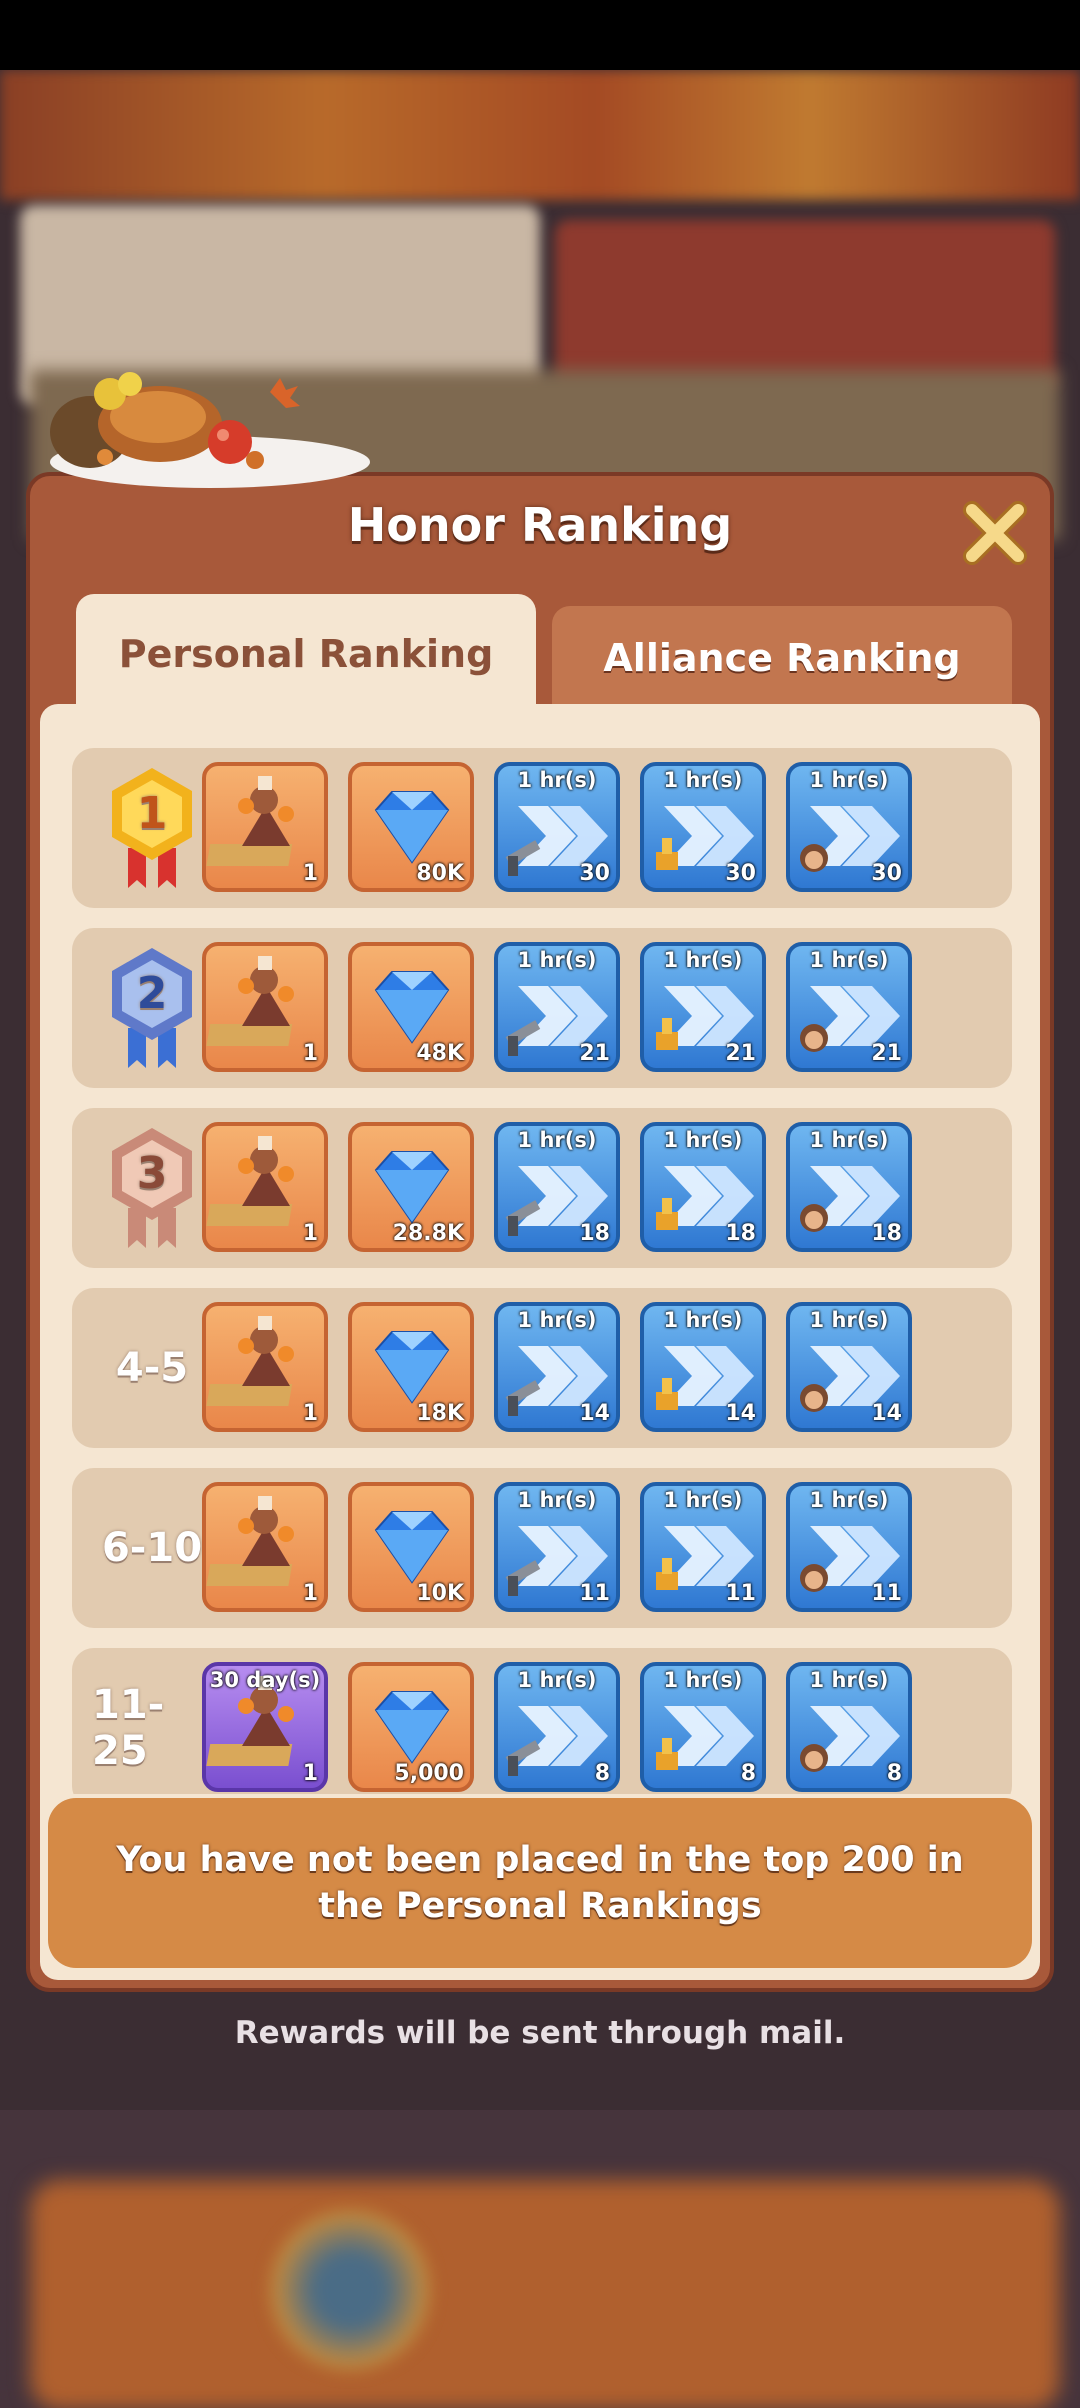  I want to click on item-quantity: 48K, so click(440, 1053).